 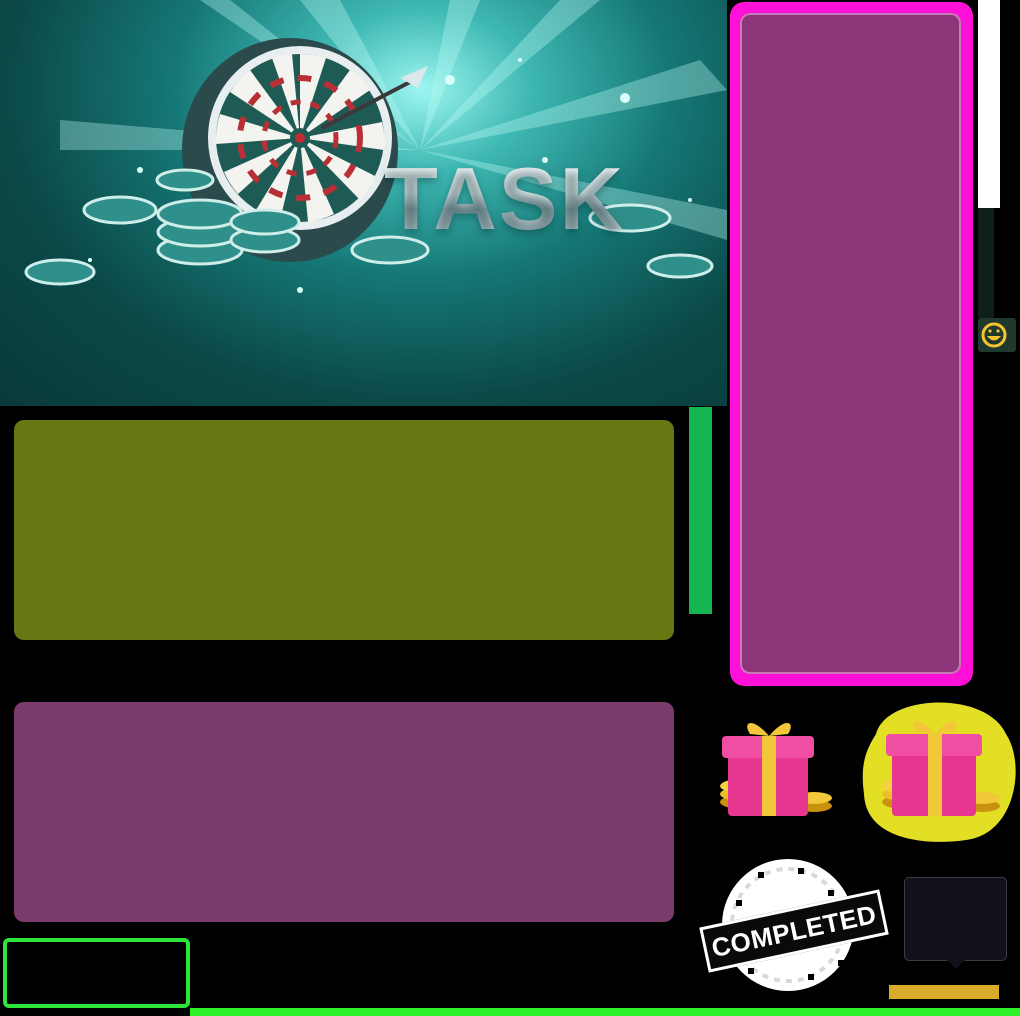 What do you see at coordinates (955, 919) in the screenshot?
I see `tooltip-box` at bounding box center [955, 919].